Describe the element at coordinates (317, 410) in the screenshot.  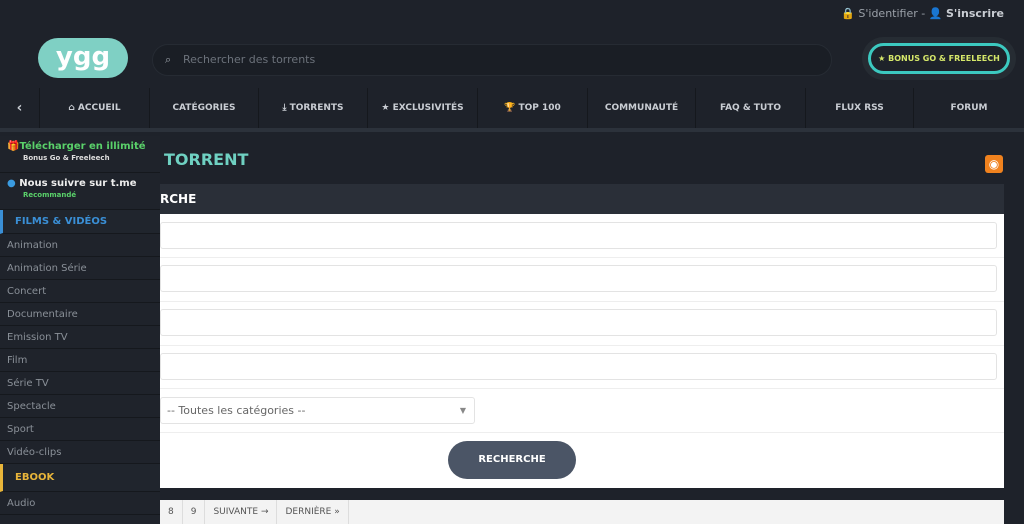
I see `category-select: -- Toutes les catégories -- ▼` at that location.